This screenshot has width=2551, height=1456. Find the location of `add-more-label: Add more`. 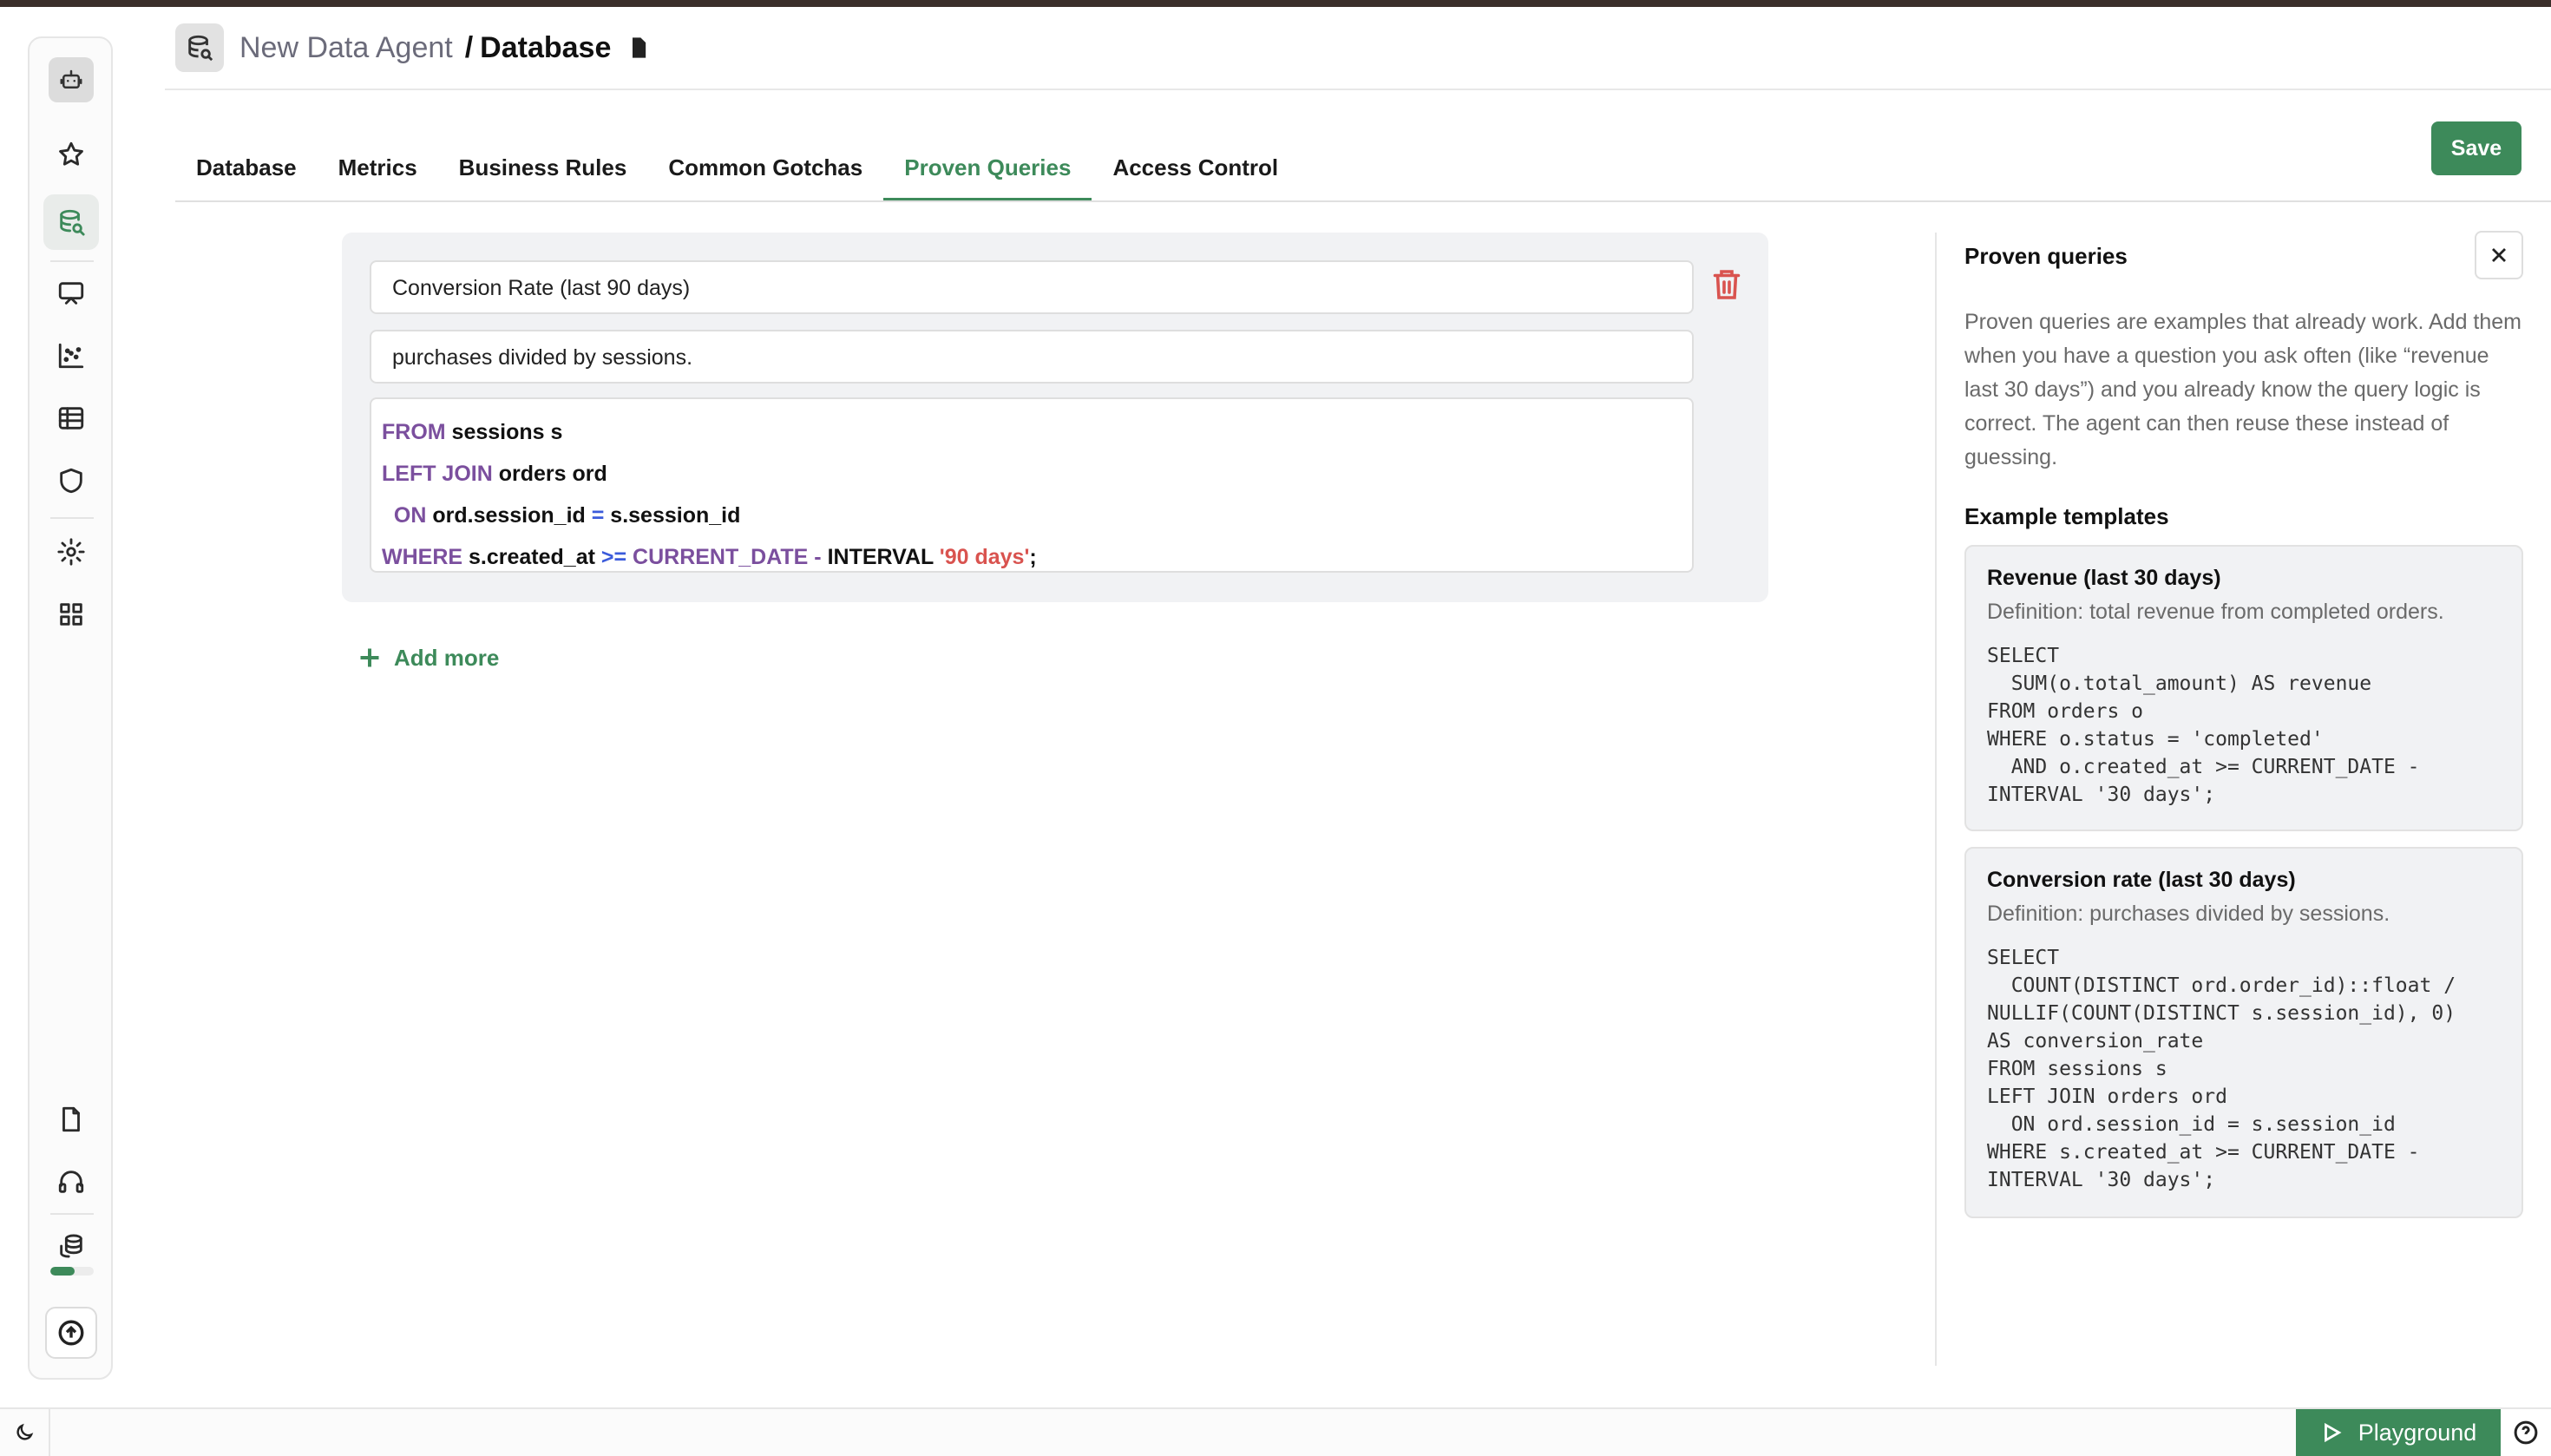

add-more-label: Add more is located at coordinates (447, 657).